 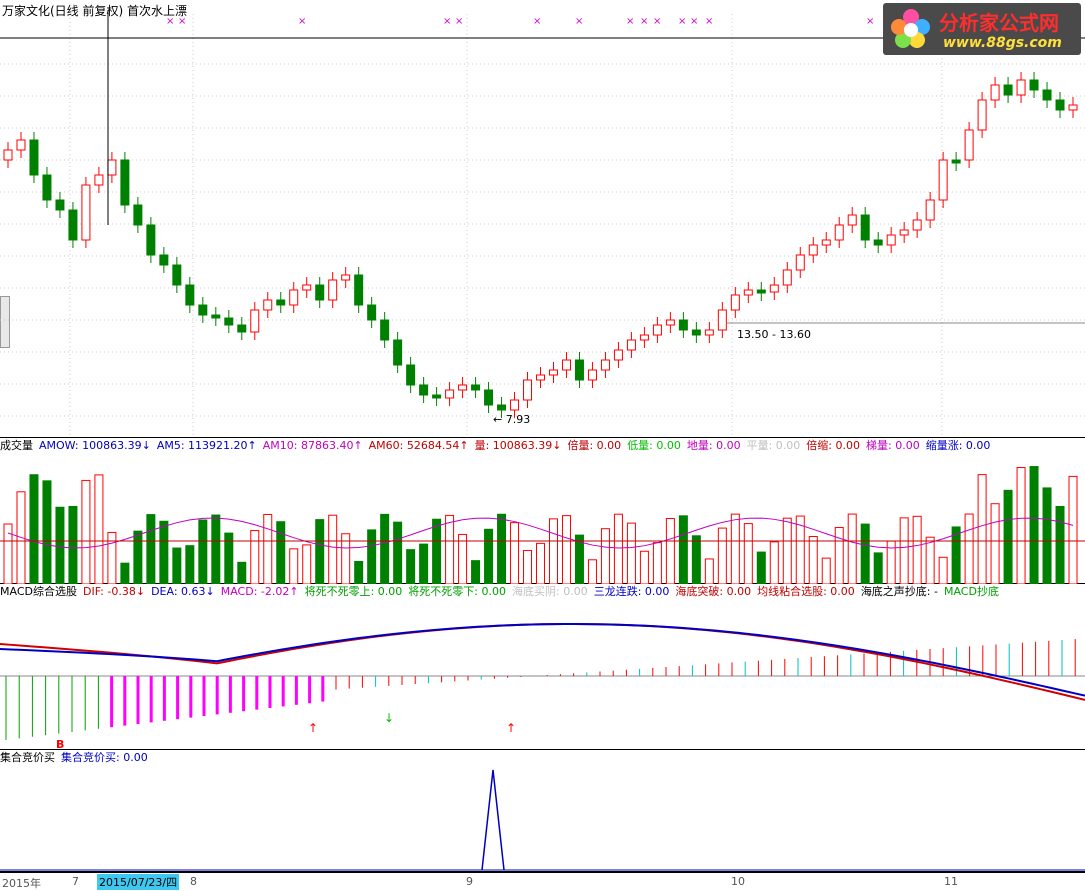 What do you see at coordinates (75, 881) in the screenshot?
I see `axis-label-7: 7` at bounding box center [75, 881].